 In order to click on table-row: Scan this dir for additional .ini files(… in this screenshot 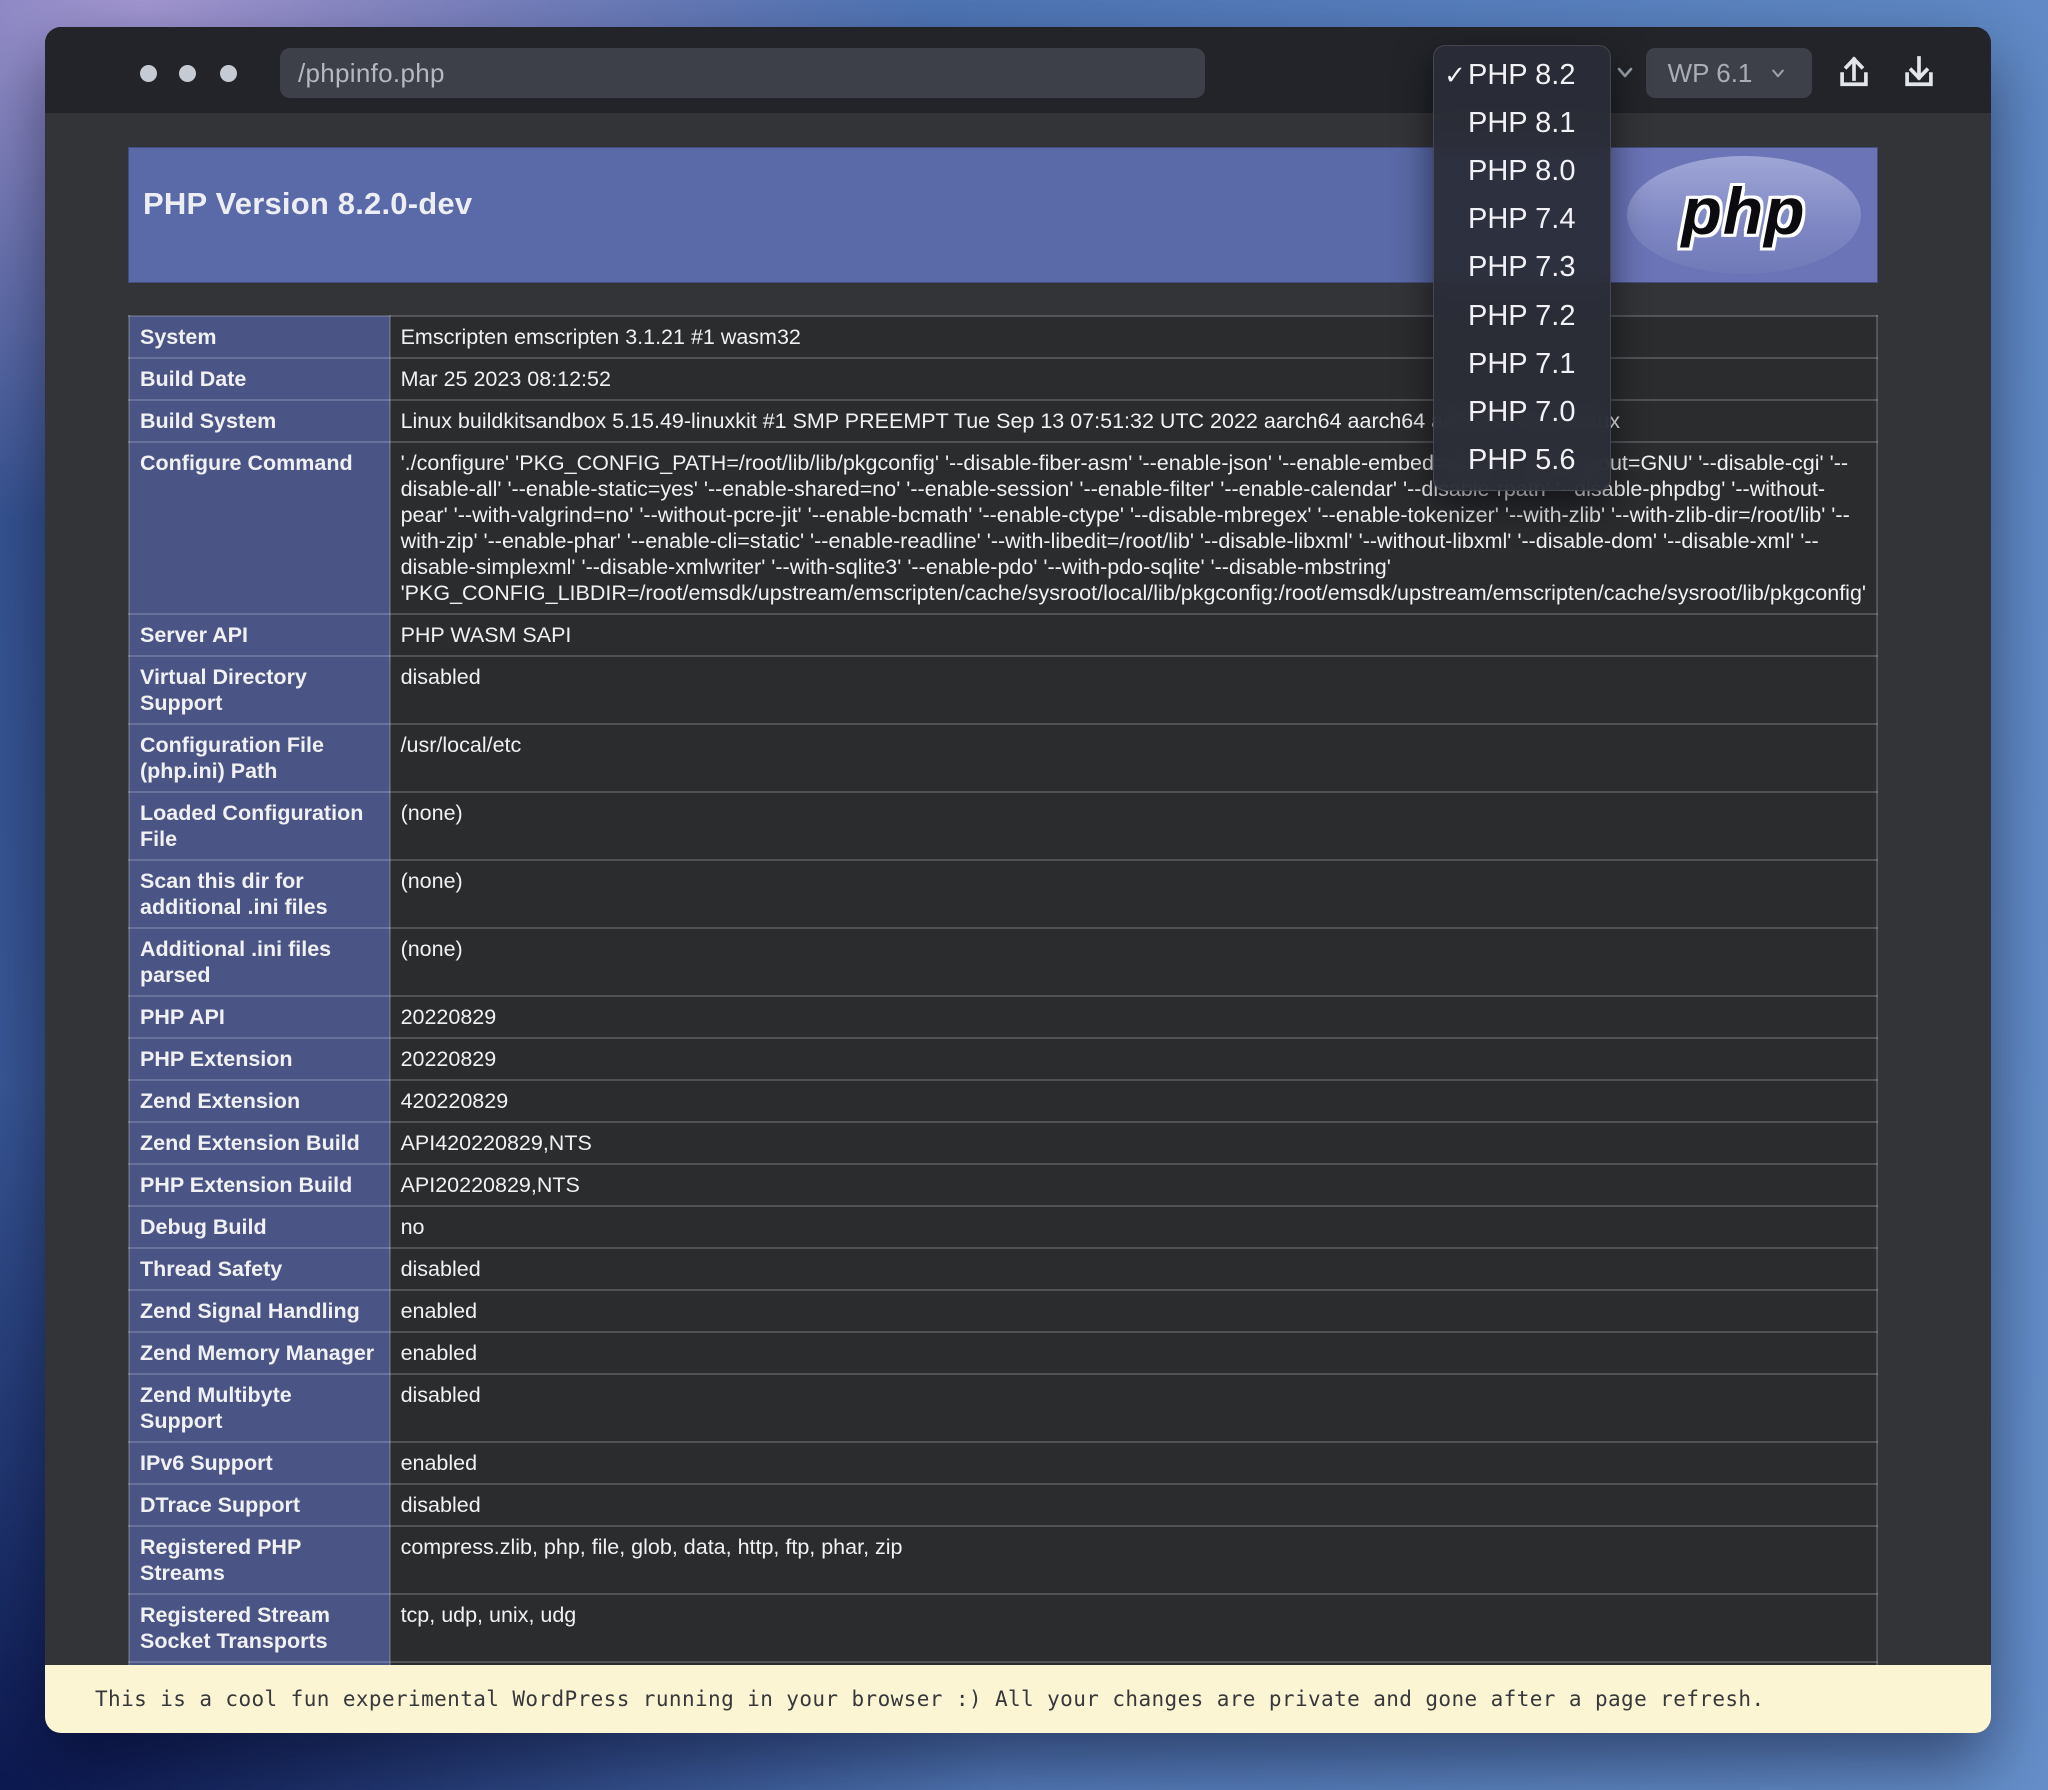, I will do `click(1003, 894)`.